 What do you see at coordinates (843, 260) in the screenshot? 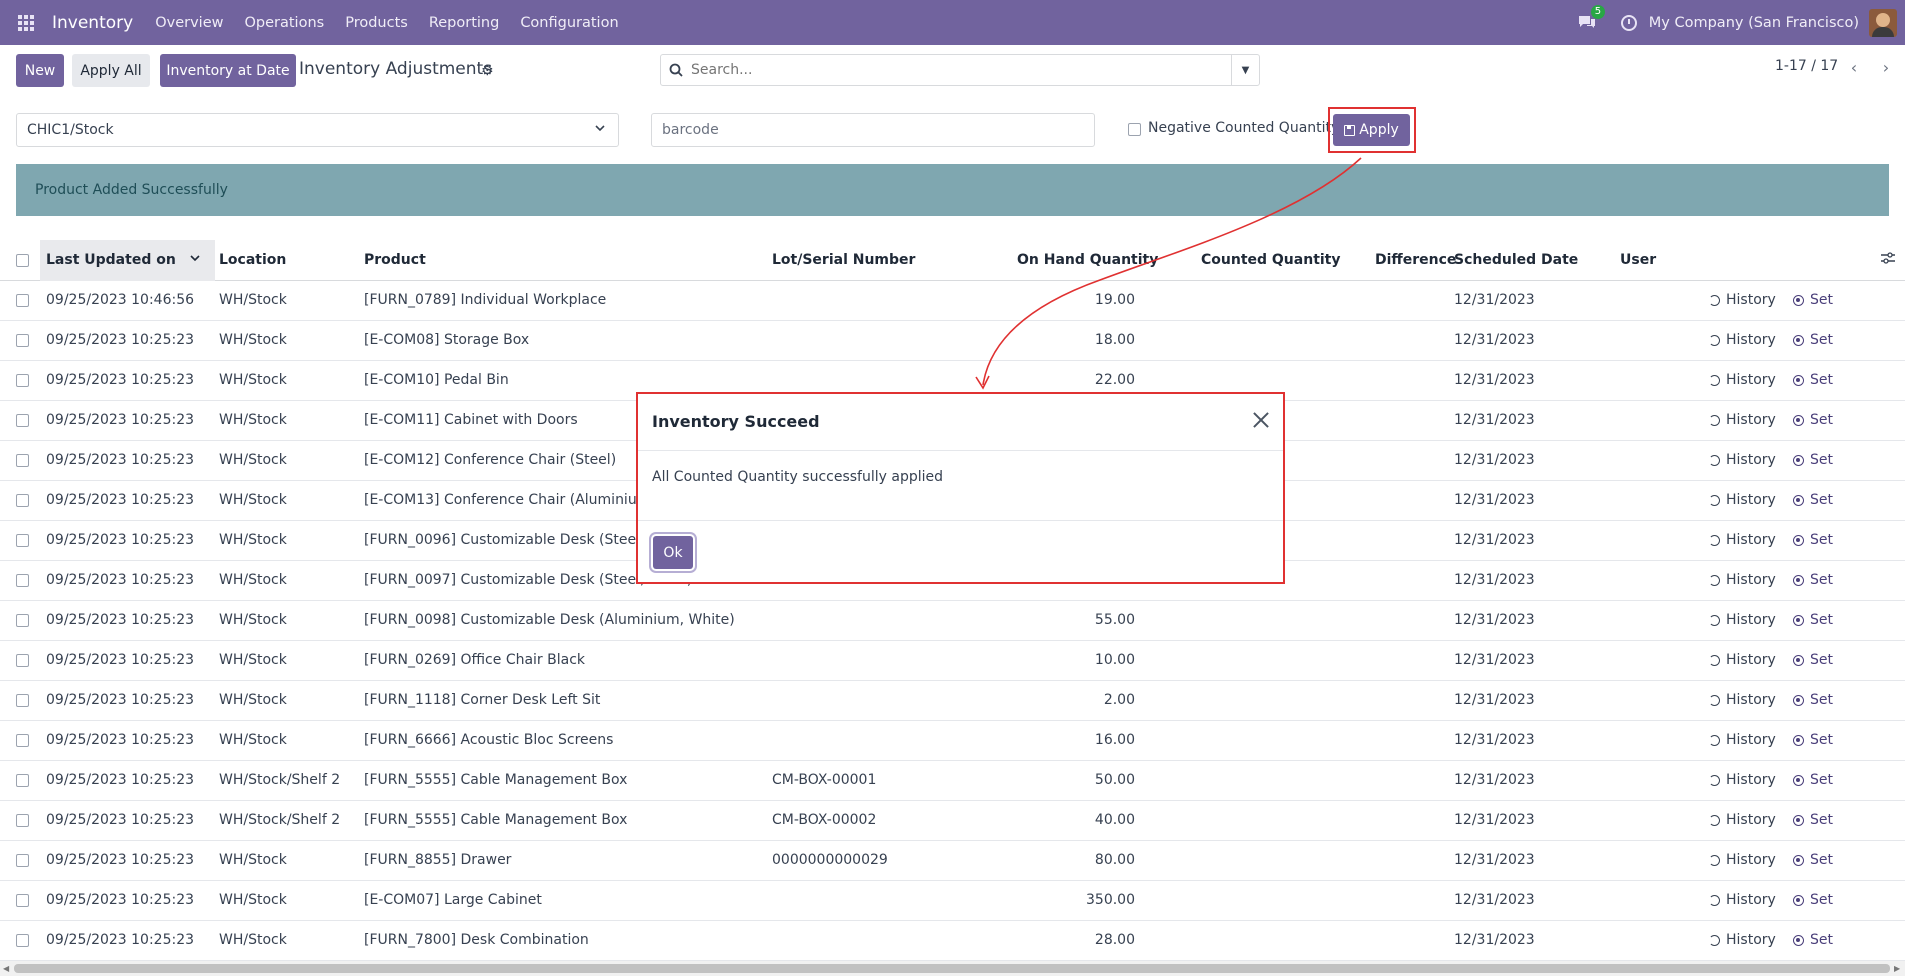
I see `header-lot: Lot/Serial Number` at bounding box center [843, 260].